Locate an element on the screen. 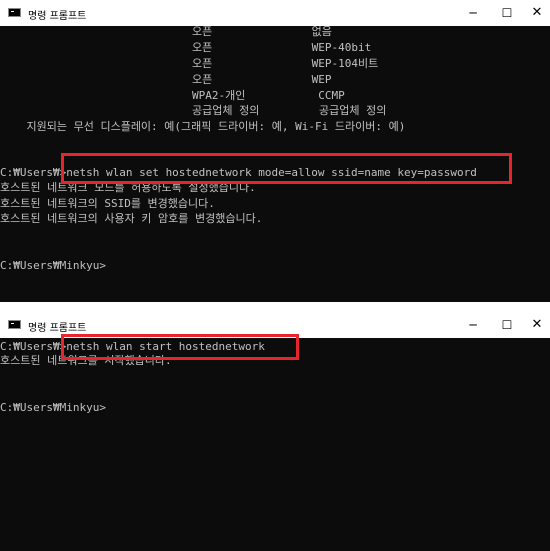  title-bar: 명령 프롬프트 ─ ☐ ✕ is located at coordinates (275, 13).